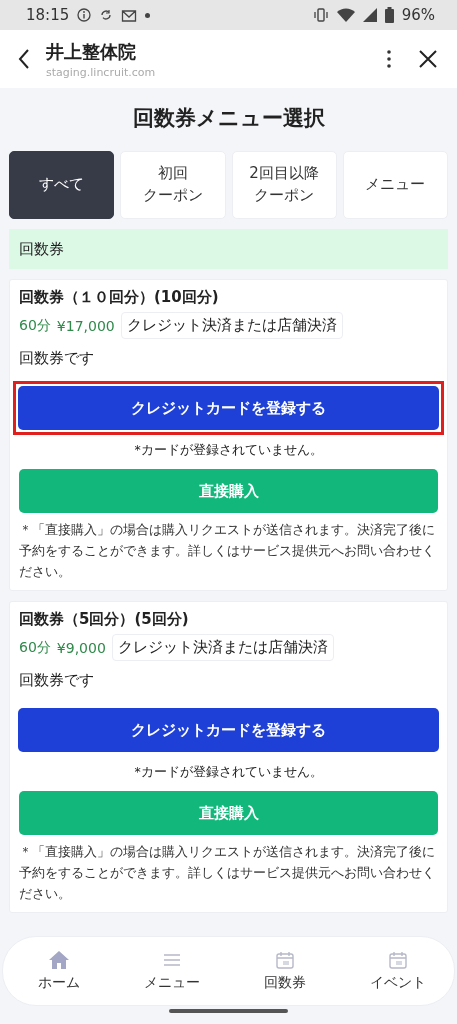 This screenshot has width=457, height=1024. What do you see at coordinates (173, 185) in the screenshot?
I see `tab: 初回 クーポン` at bounding box center [173, 185].